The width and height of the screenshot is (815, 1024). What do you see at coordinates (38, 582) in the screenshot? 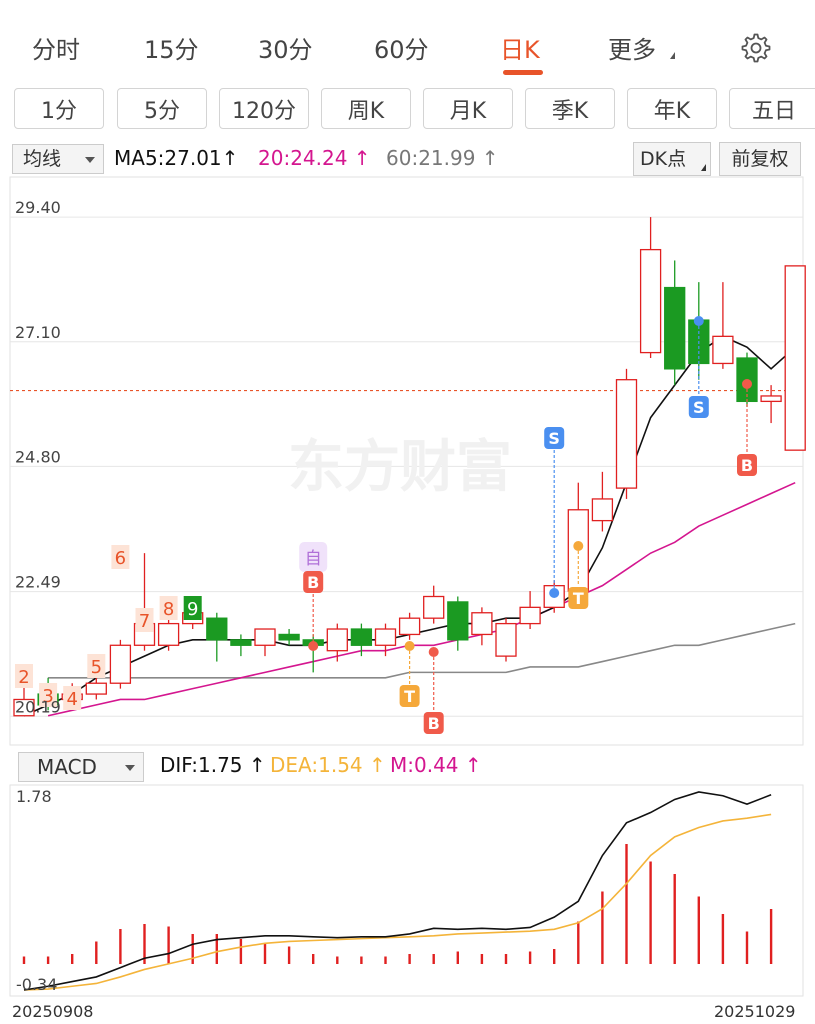
I see `price-label: 22.49` at bounding box center [38, 582].